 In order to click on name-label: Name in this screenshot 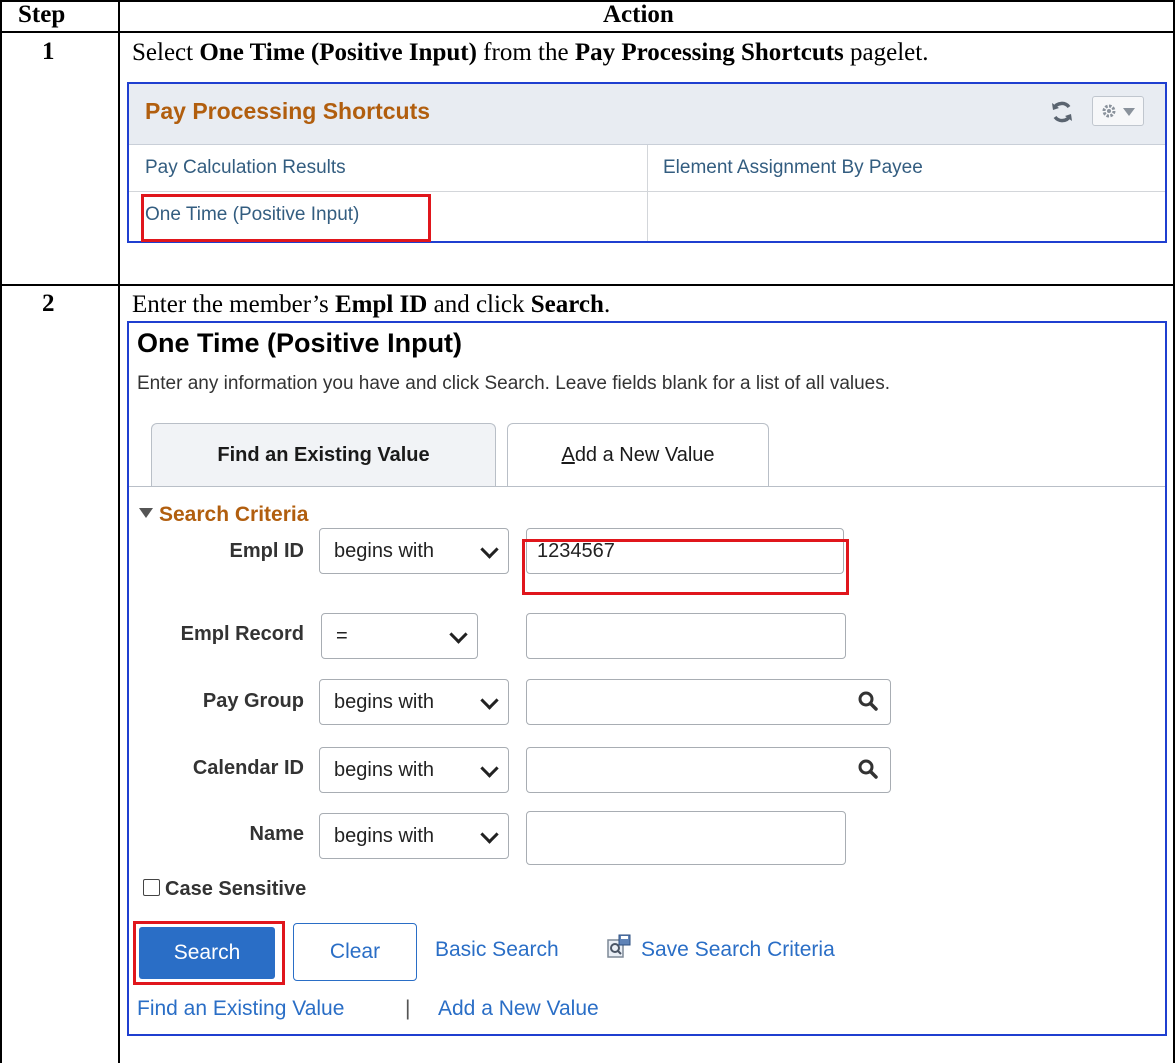, I will do `click(276, 834)`.